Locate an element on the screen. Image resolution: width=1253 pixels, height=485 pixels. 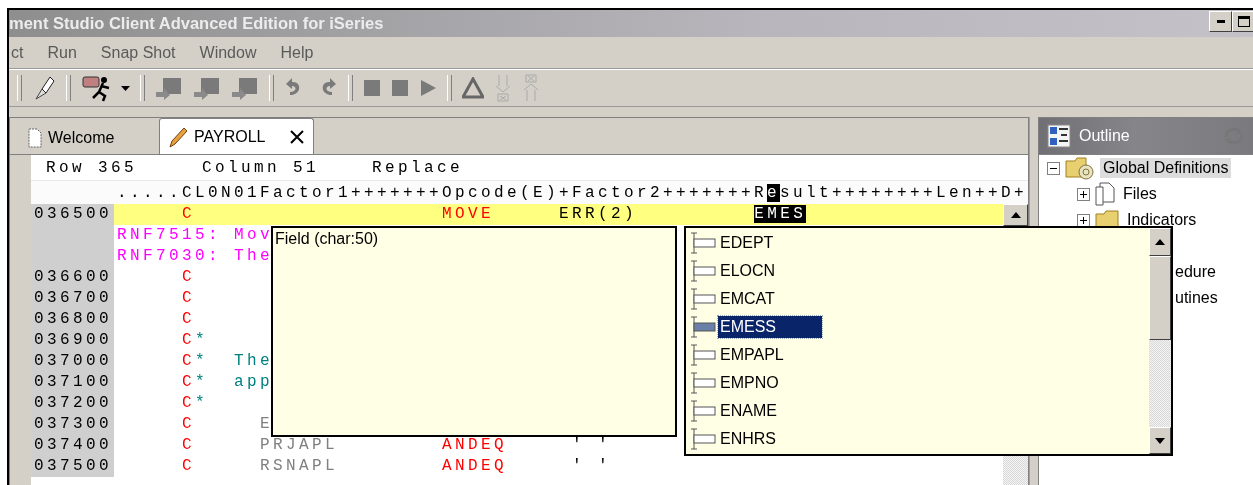
code-token: ERR(2) is located at coordinates (598, 214).